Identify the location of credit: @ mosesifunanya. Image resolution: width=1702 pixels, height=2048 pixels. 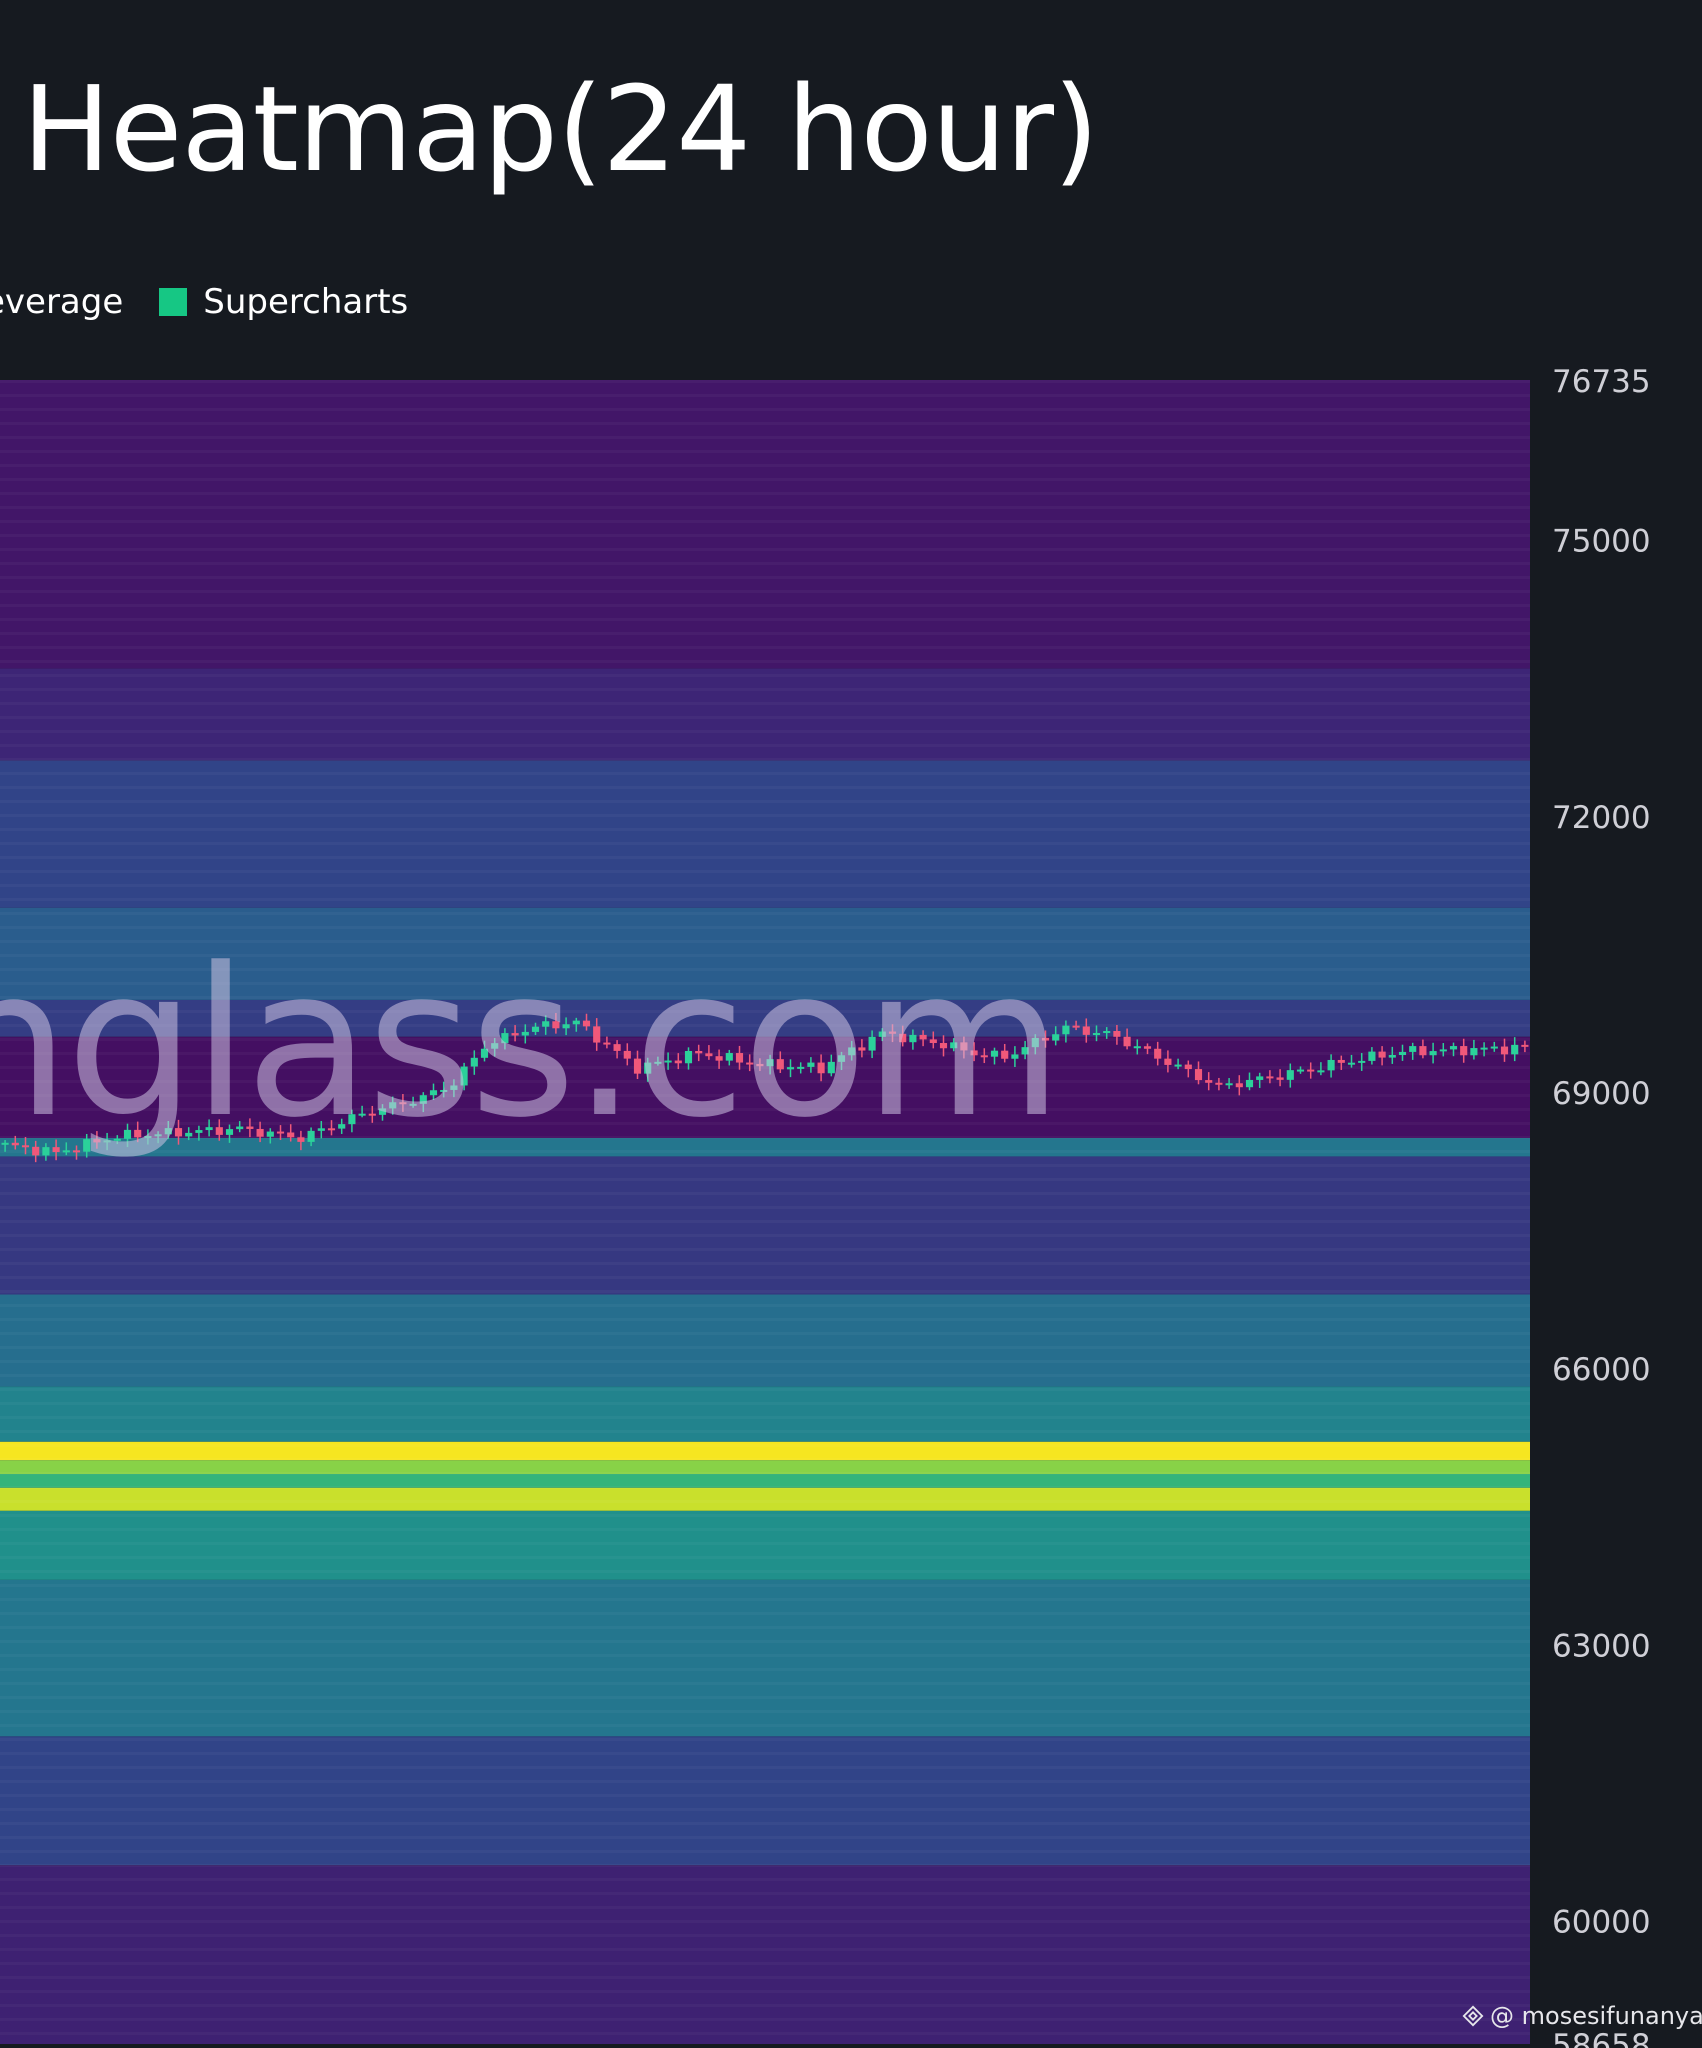
(1582, 2016).